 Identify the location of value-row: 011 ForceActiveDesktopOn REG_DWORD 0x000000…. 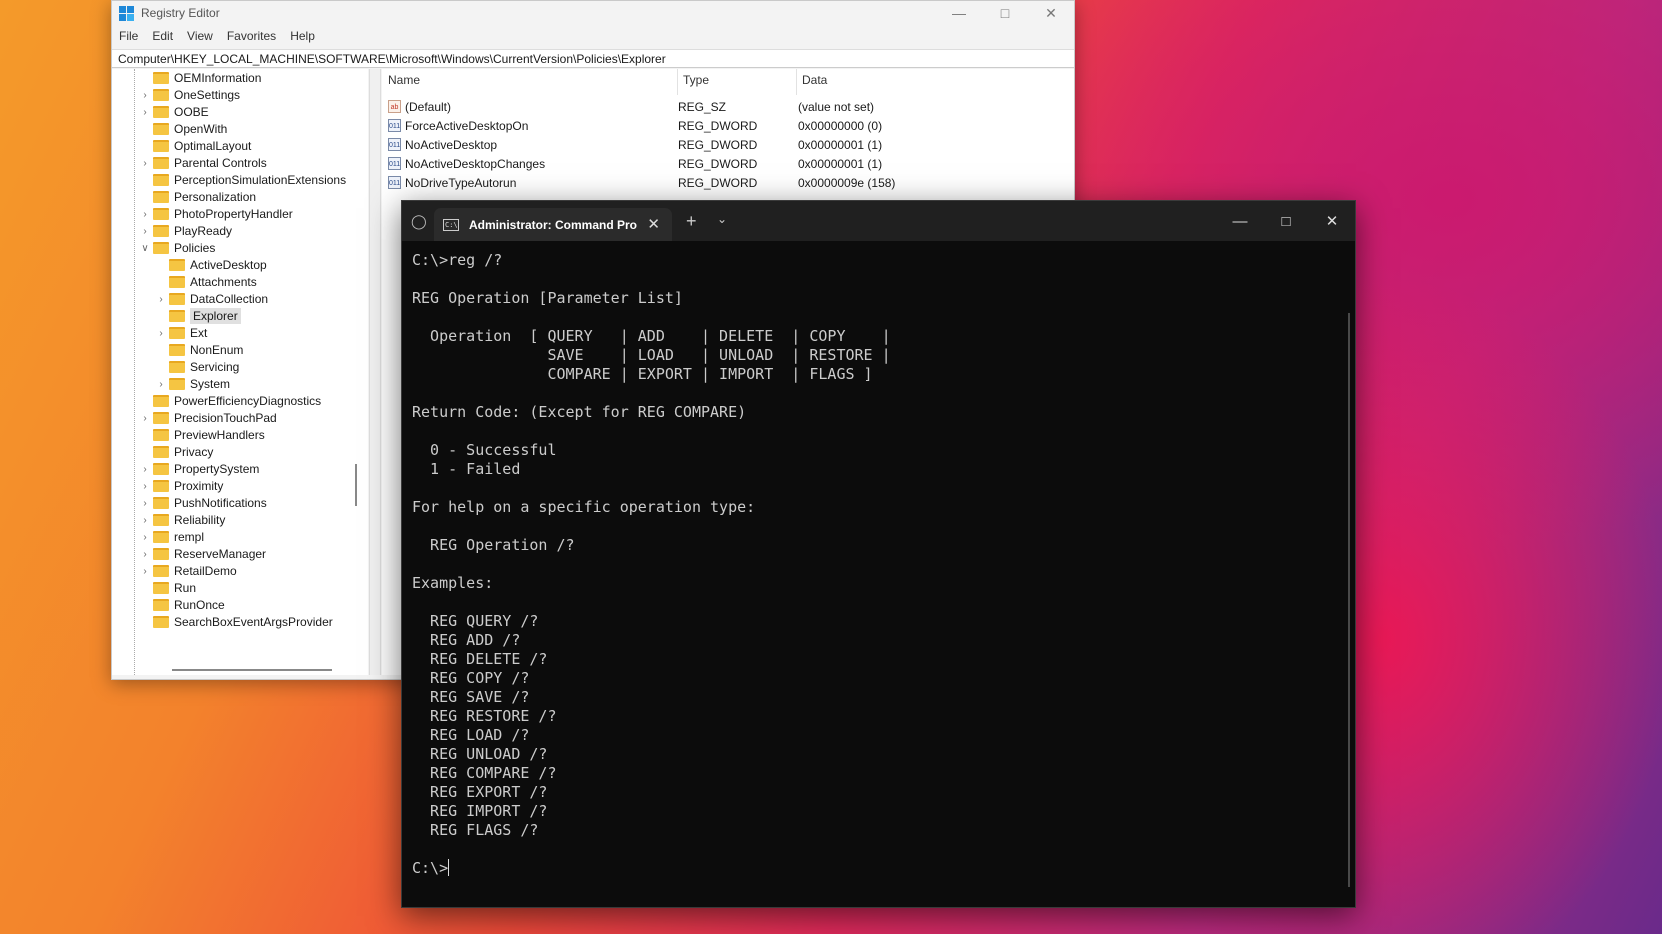
(708, 125).